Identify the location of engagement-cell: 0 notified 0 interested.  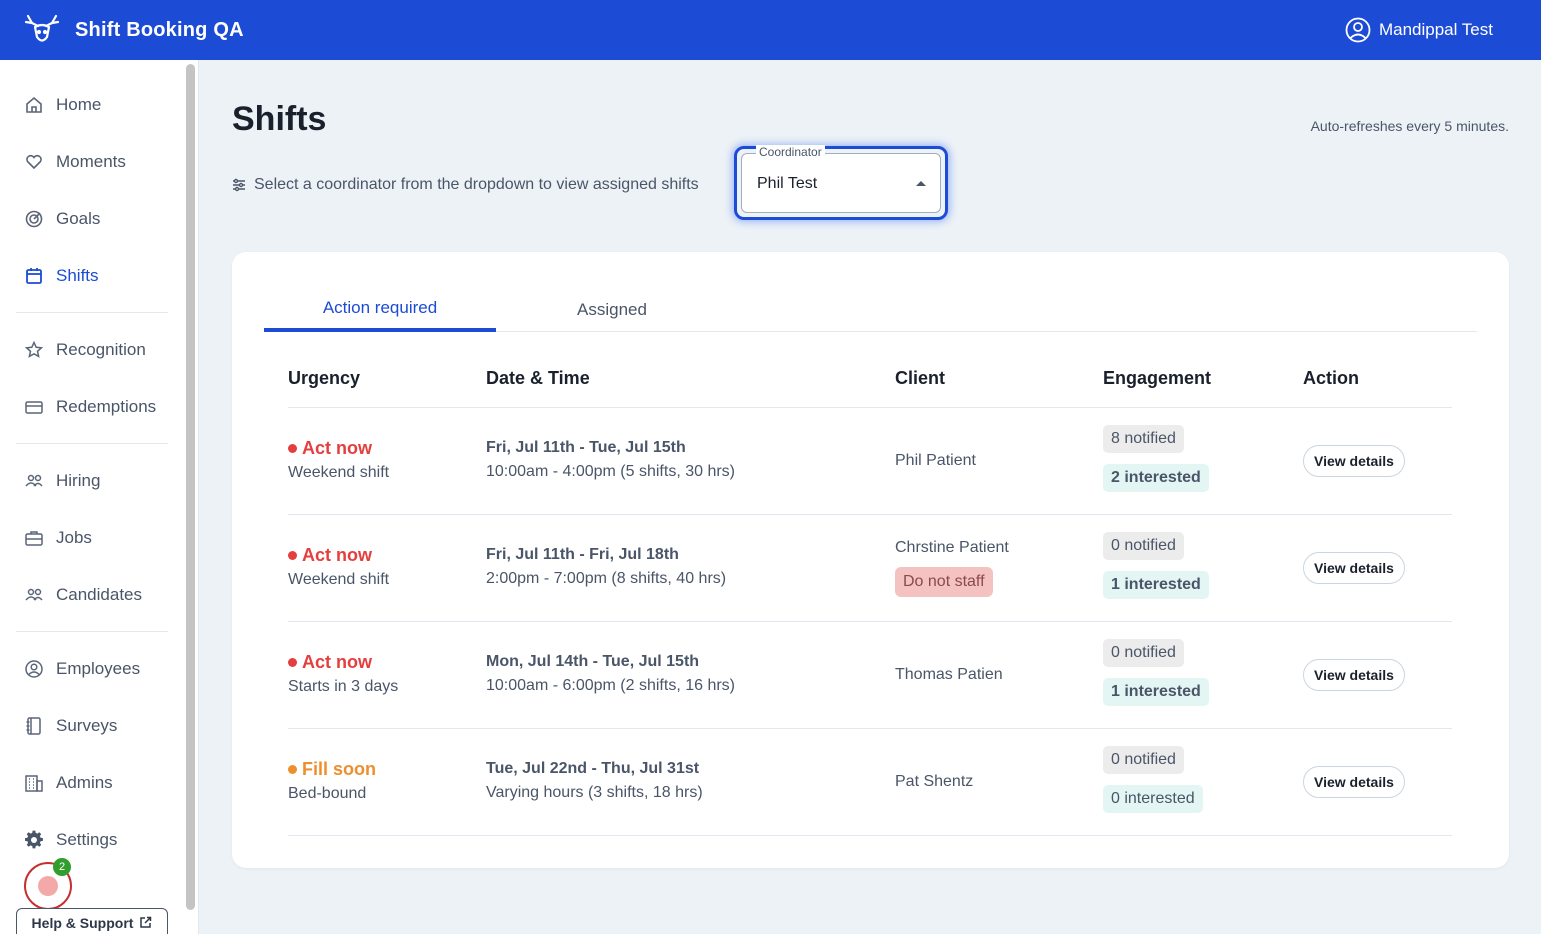
(1153, 779).